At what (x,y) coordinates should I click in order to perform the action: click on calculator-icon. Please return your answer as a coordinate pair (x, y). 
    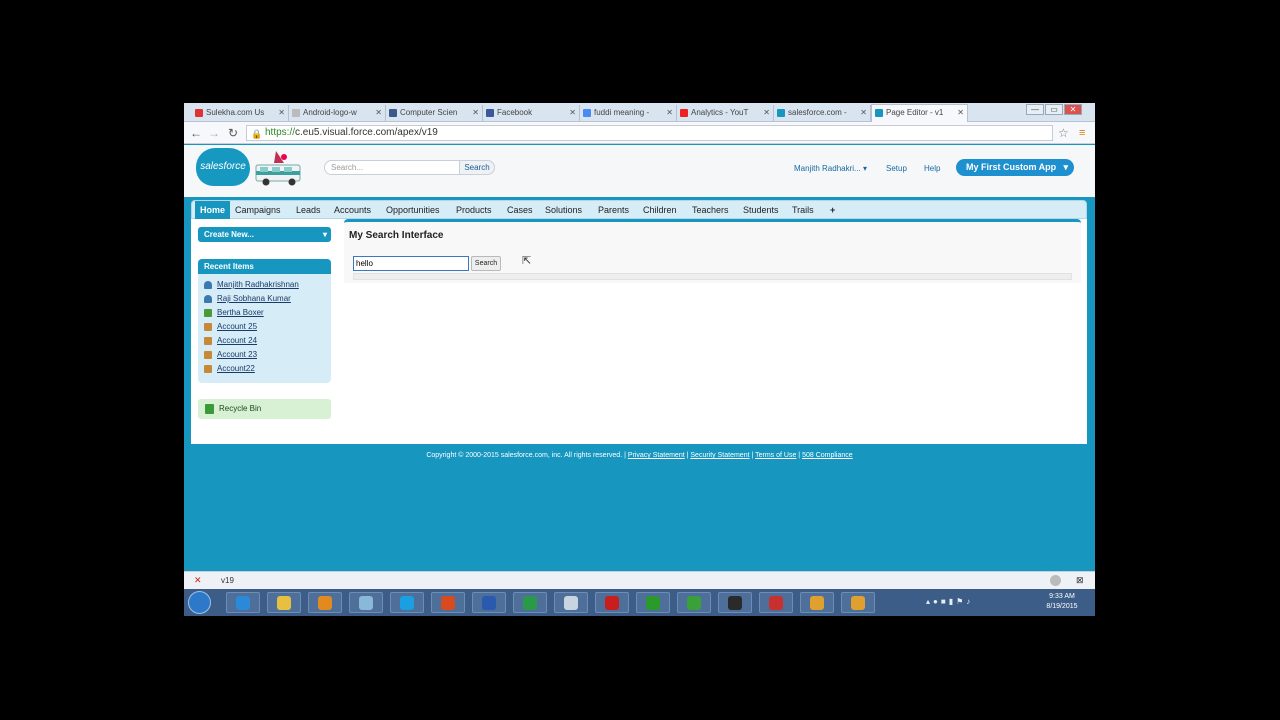
    Looking at the image, I should click on (571, 602).